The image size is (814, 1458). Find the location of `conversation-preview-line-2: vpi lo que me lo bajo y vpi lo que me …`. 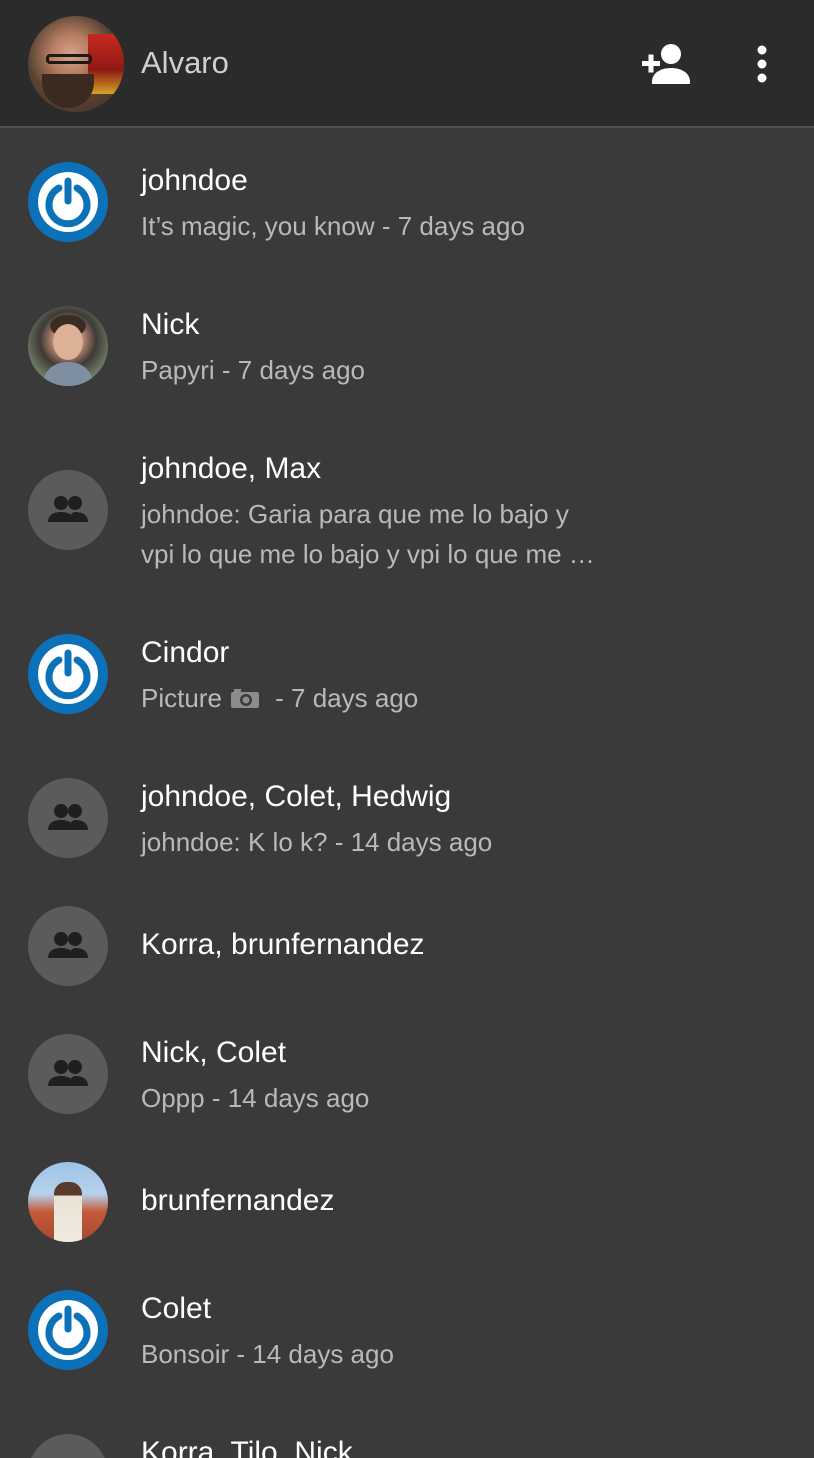

conversation-preview-line-2: vpi lo que me lo bajo y vpi lo que me … is located at coordinates (368, 554).